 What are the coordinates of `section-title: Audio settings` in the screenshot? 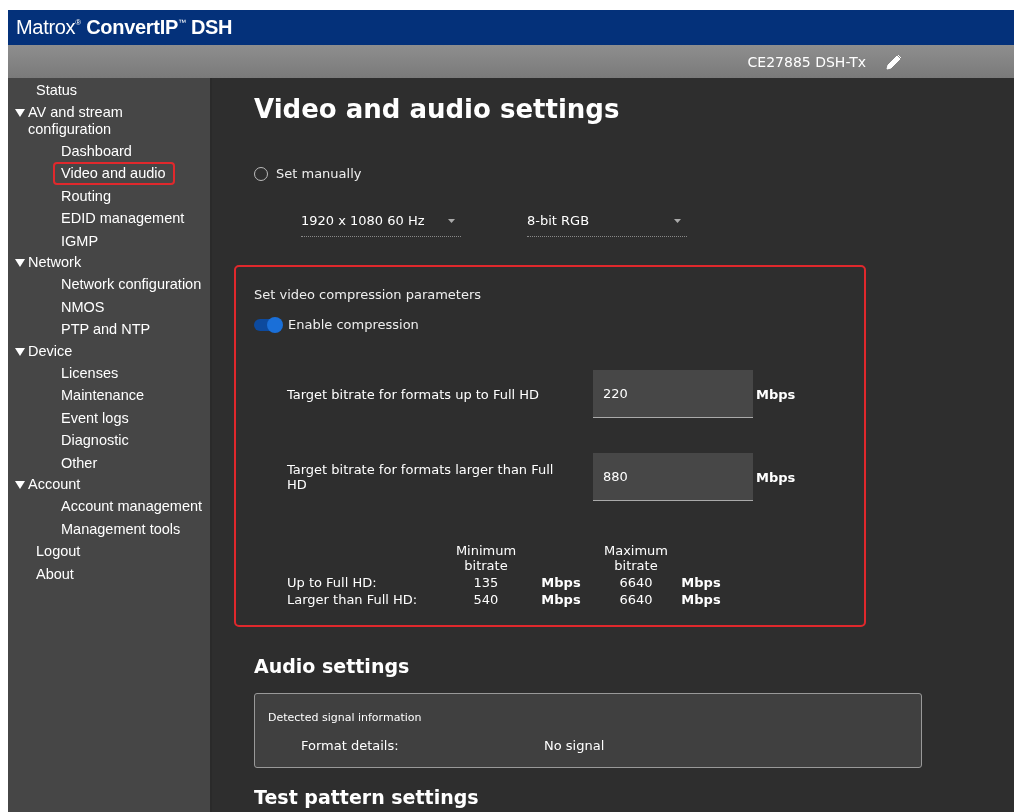 It's located at (332, 666).